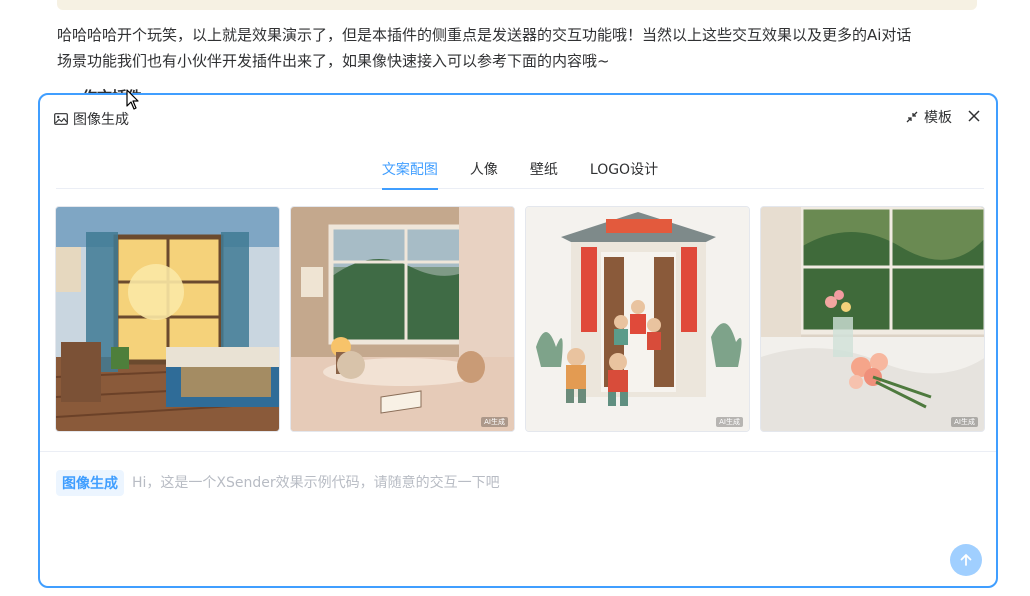 This screenshot has height=596, width=1030. I want to click on template-label: 模板, so click(938, 118).